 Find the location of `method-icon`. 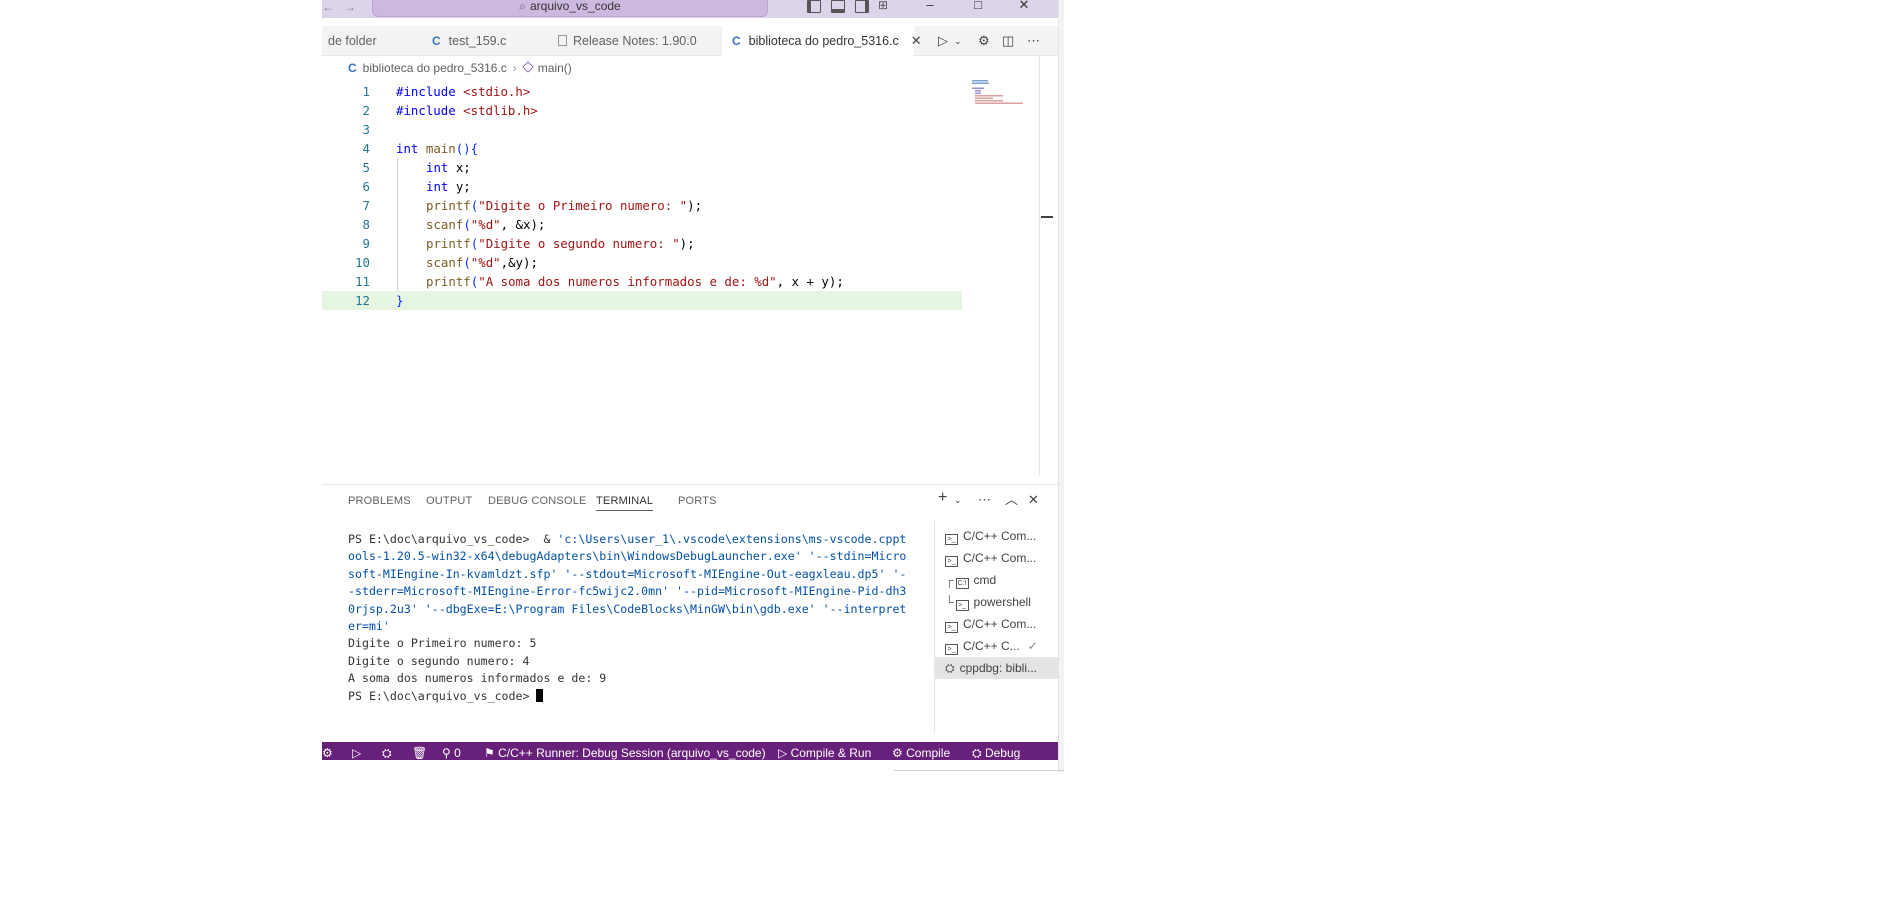

method-icon is located at coordinates (528, 67).